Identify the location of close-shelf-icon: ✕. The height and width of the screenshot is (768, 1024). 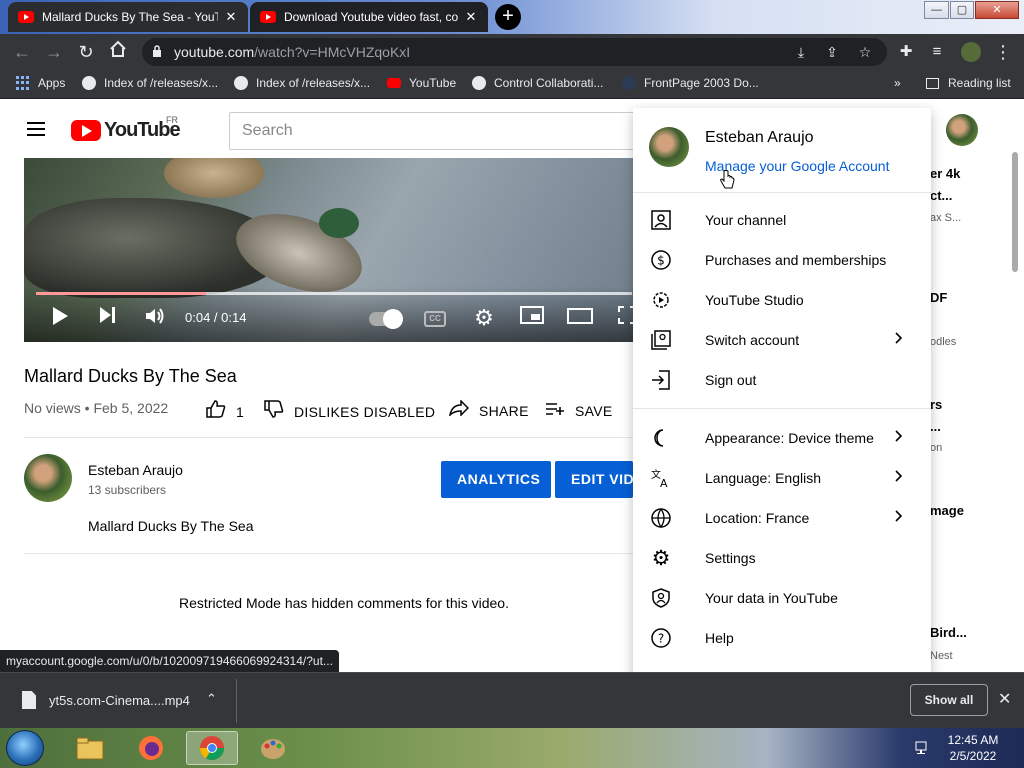
(1004, 699).